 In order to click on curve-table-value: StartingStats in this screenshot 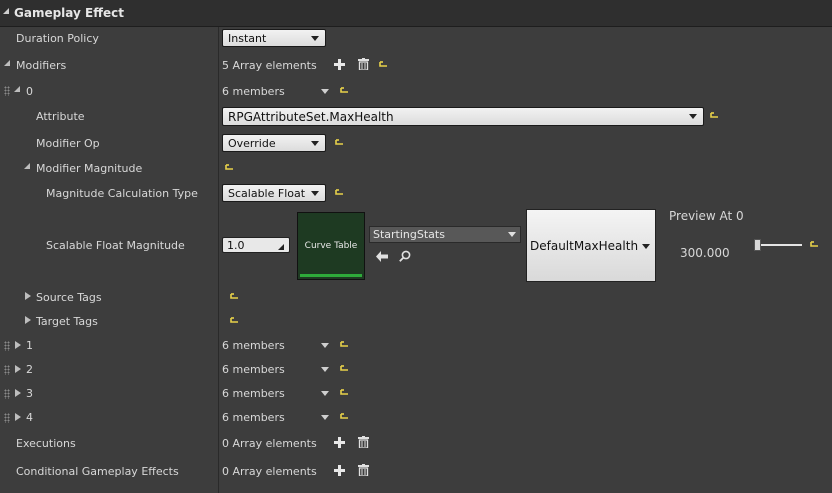, I will do `click(409, 234)`.